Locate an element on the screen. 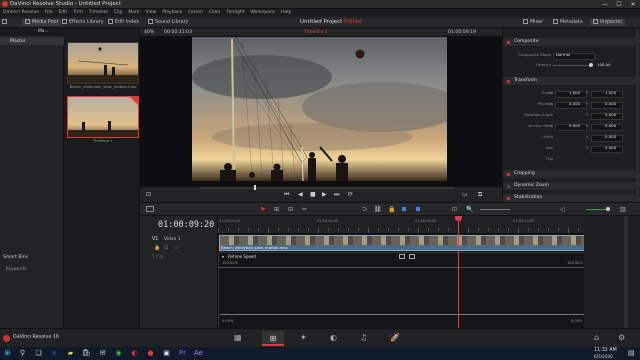  menu-item-color: Color is located at coordinates (215, 13).